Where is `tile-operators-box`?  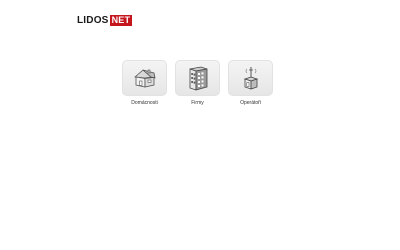 tile-operators-box is located at coordinates (250, 78).